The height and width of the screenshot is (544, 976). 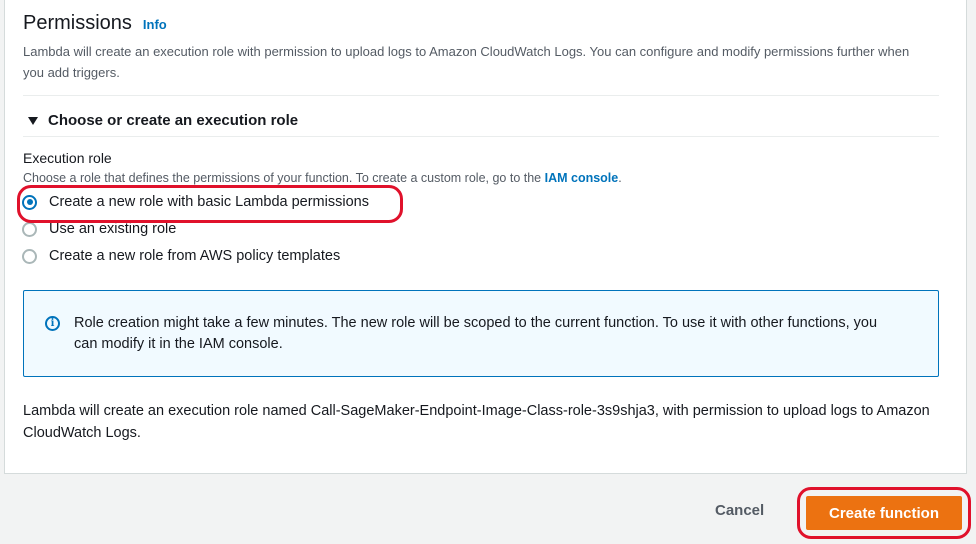 I want to click on radio-option-use-existing-role: Use an existing role, so click(x=99, y=229).